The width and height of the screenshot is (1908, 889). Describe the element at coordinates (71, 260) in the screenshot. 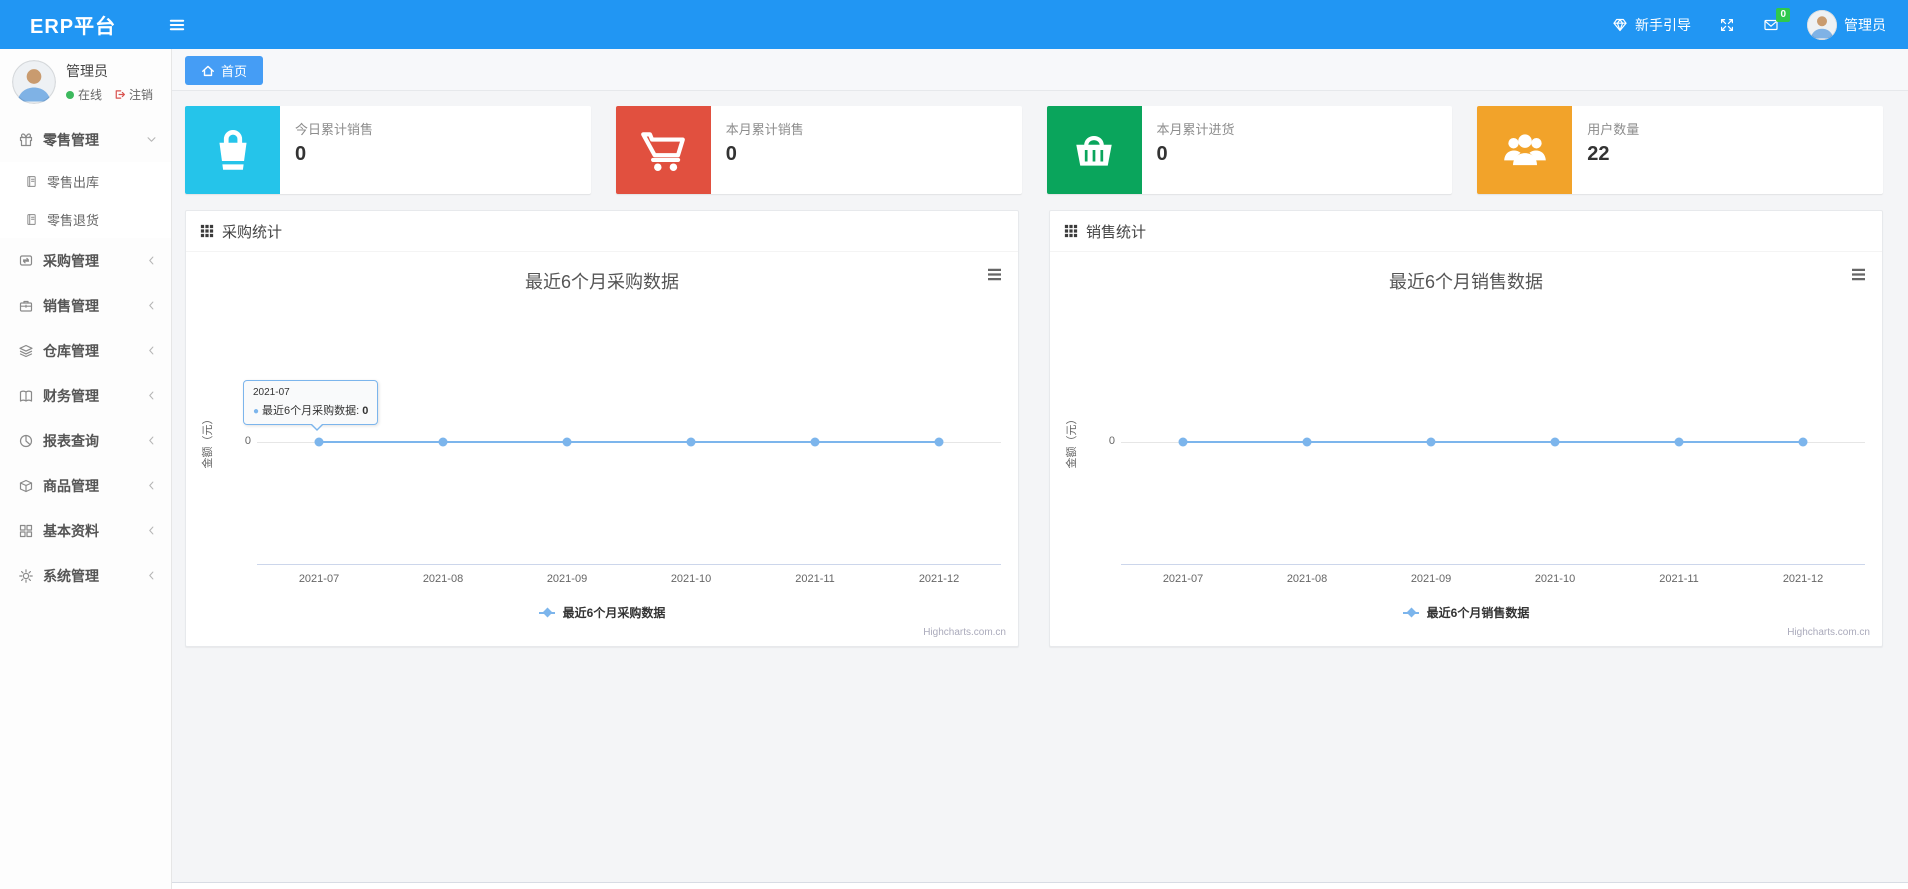

I see `sidebar-item-label: 采购管理` at that location.